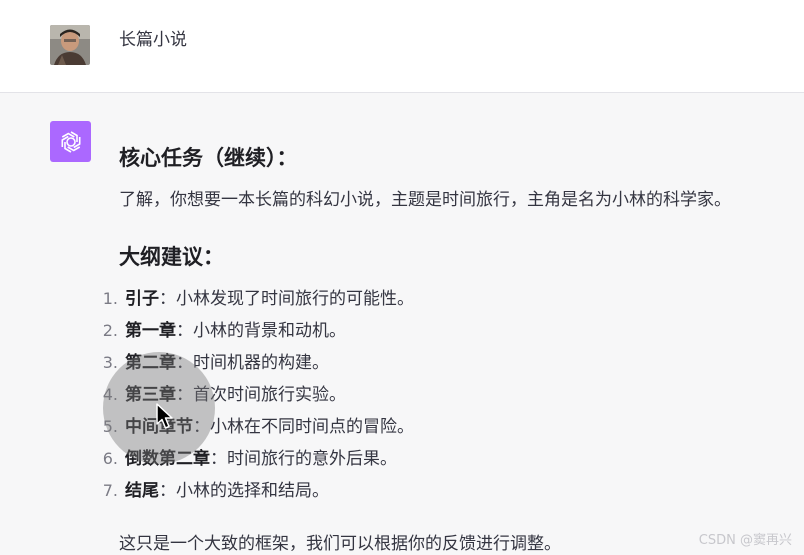  Describe the element at coordinates (745, 540) in the screenshot. I see `watermark: CSDN @窦再兴` at that location.